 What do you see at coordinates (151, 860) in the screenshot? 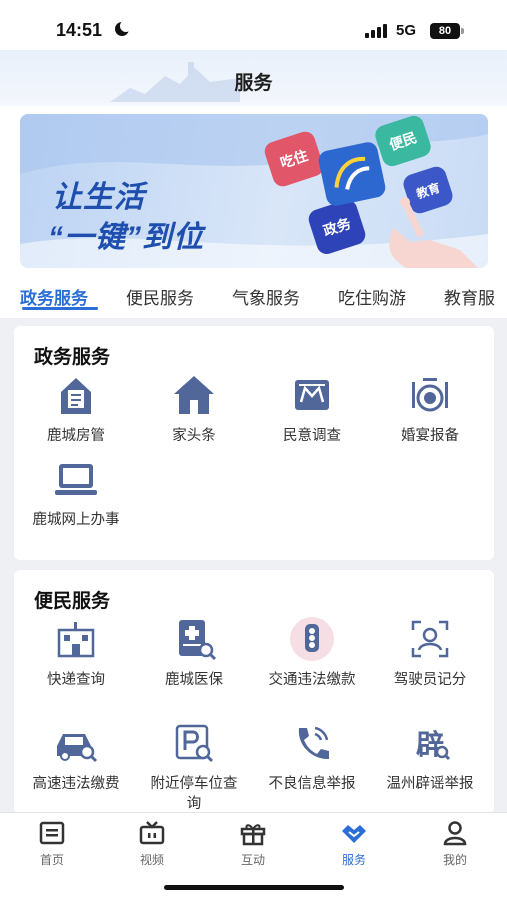
I see `nav-label: 视频` at bounding box center [151, 860].